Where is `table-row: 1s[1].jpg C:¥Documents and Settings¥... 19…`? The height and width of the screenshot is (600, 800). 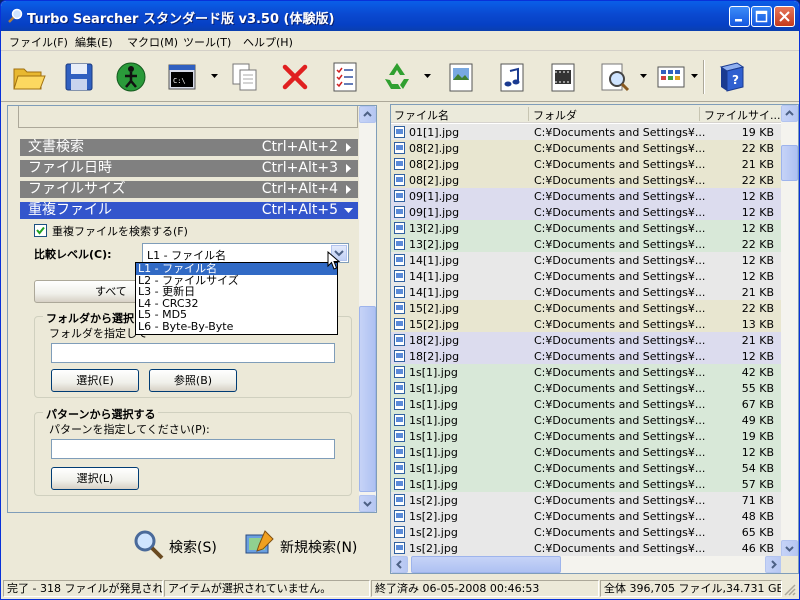
table-row: 1s[1].jpg C:¥Documents and Settings¥... 19… is located at coordinates (586, 436).